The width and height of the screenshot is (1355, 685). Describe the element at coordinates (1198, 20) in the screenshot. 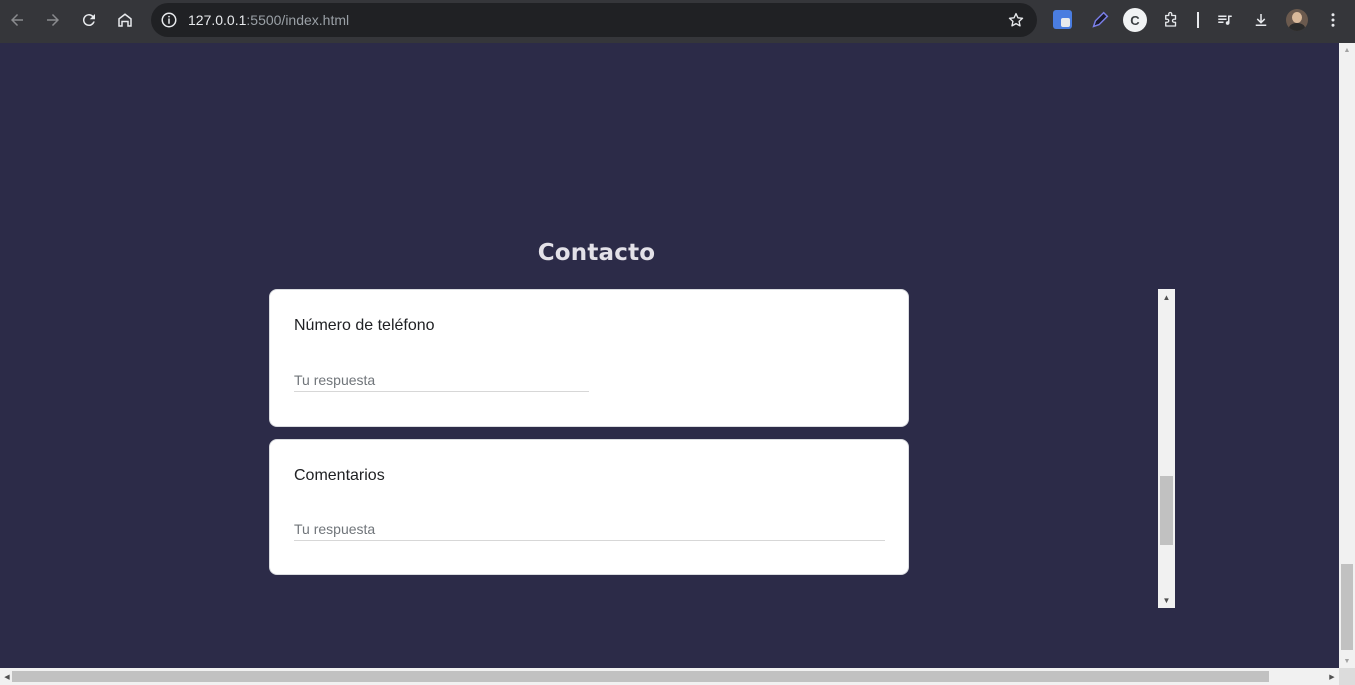

I see `toolbar-separator` at that location.